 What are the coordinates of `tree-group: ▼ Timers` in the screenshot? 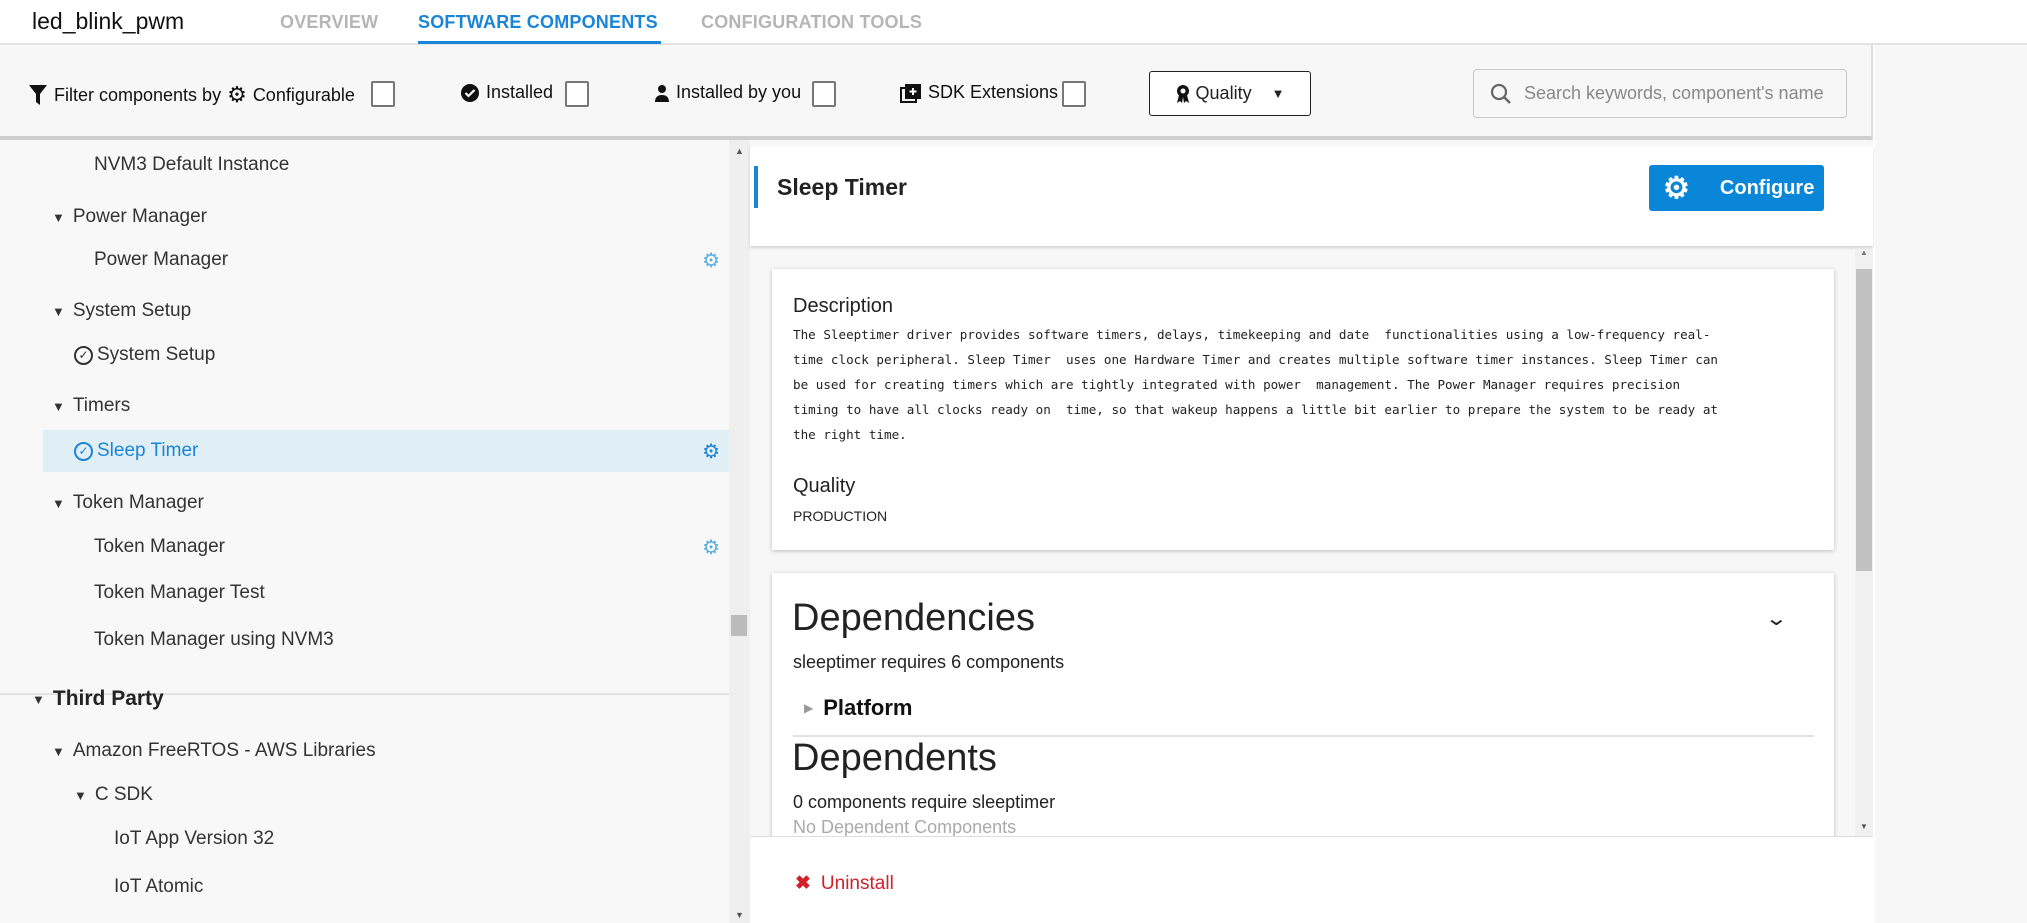 It's located at (364, 406).